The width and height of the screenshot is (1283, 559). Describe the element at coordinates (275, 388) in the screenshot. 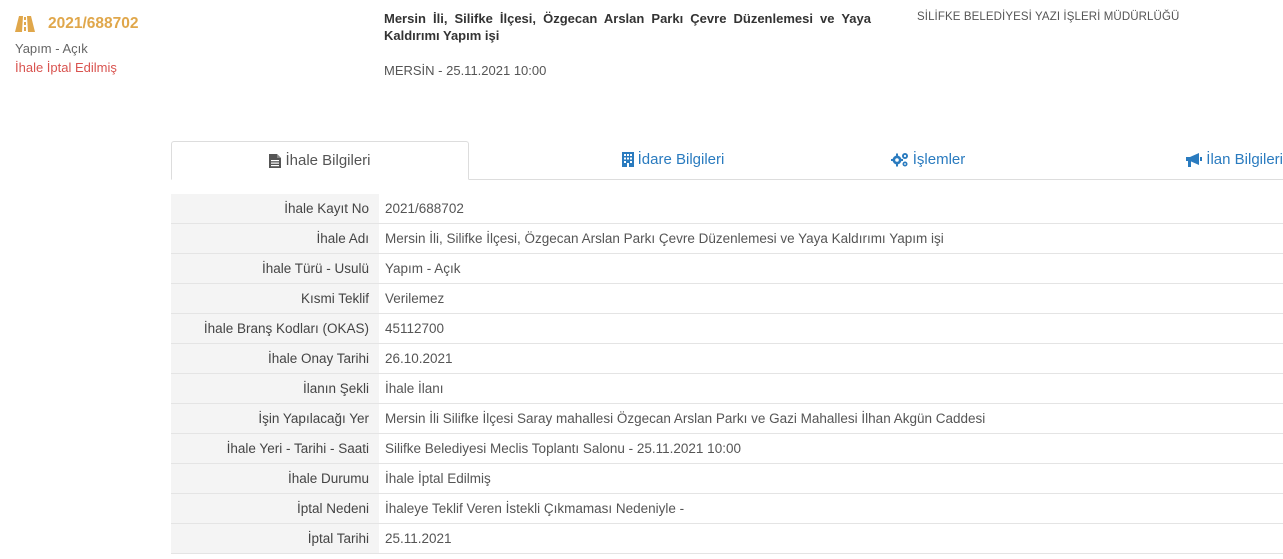

I see `row-label: İlanın Şekli` at that location.